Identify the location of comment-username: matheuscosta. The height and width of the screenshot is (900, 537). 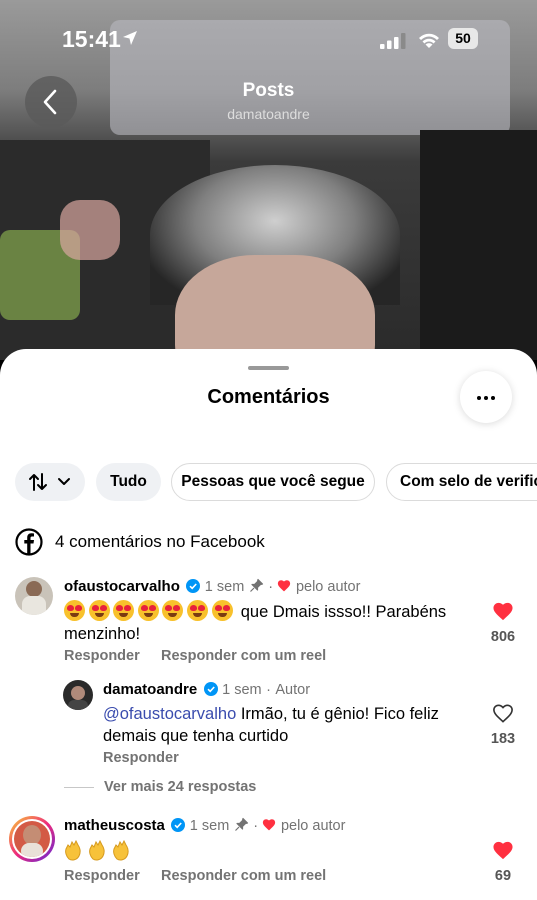
(114, 825).